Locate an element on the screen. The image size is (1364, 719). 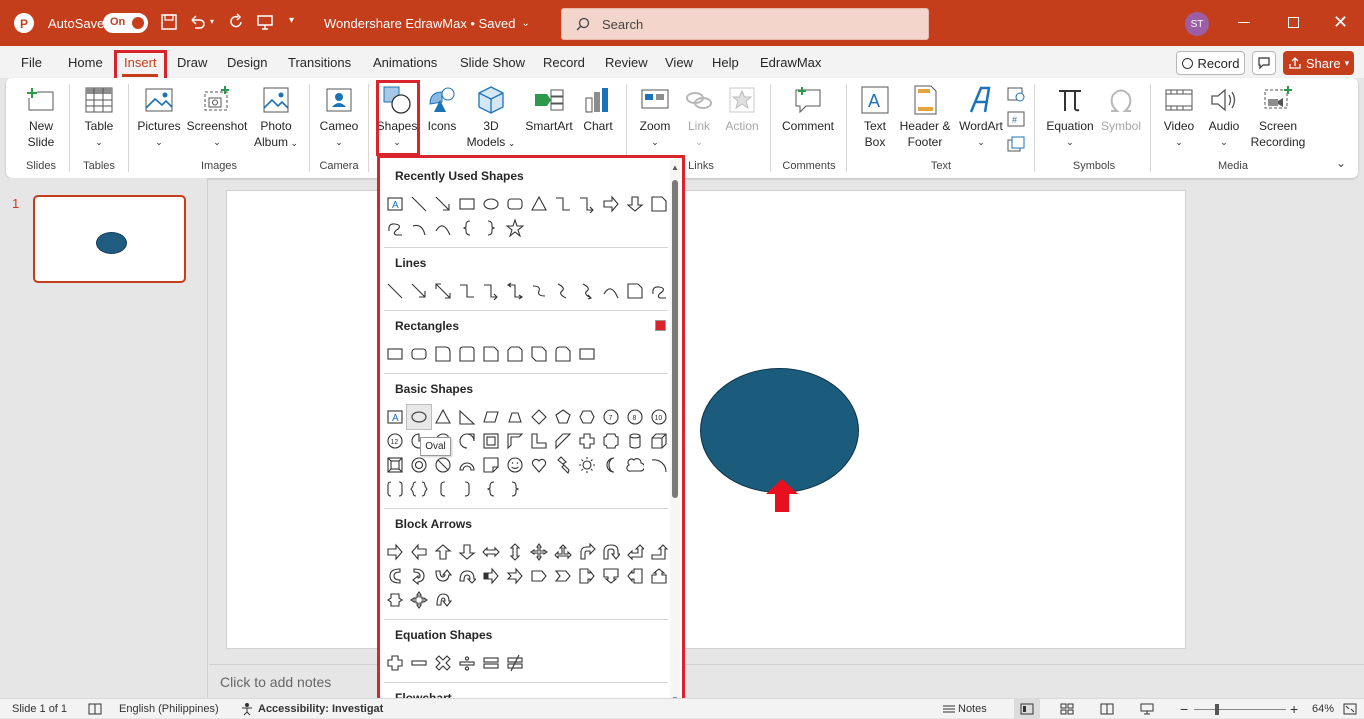
save-icon is located at coordinates (169, 23).